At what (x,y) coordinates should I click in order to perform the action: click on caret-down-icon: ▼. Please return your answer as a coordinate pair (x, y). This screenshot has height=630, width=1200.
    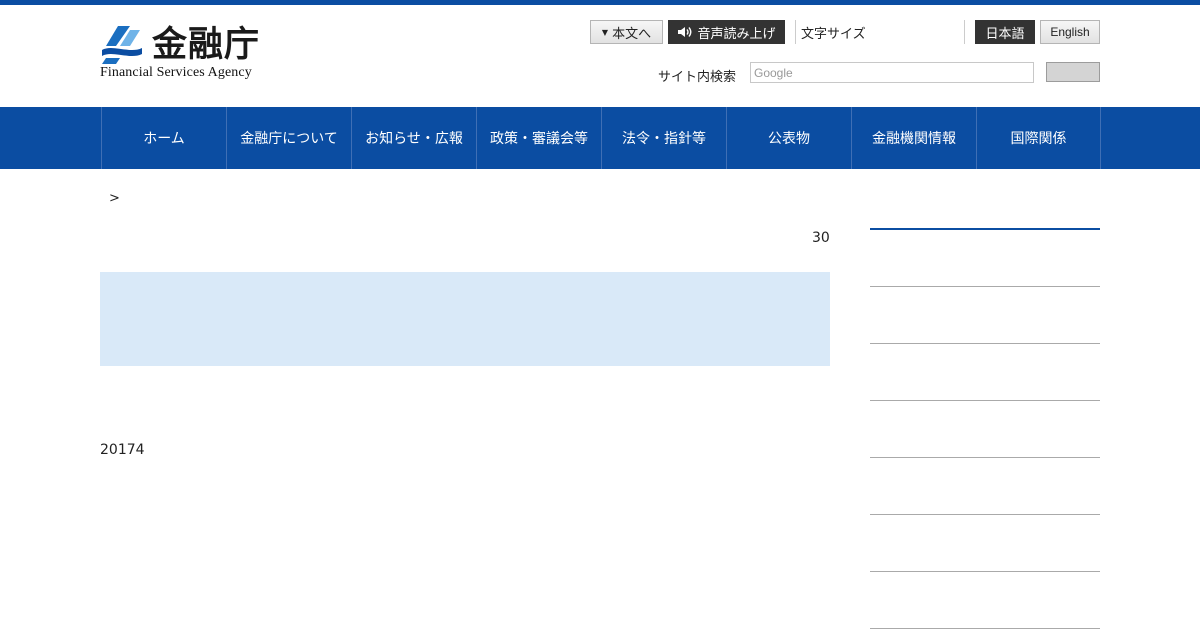
    Looking at the image, I should click on (605, 32).